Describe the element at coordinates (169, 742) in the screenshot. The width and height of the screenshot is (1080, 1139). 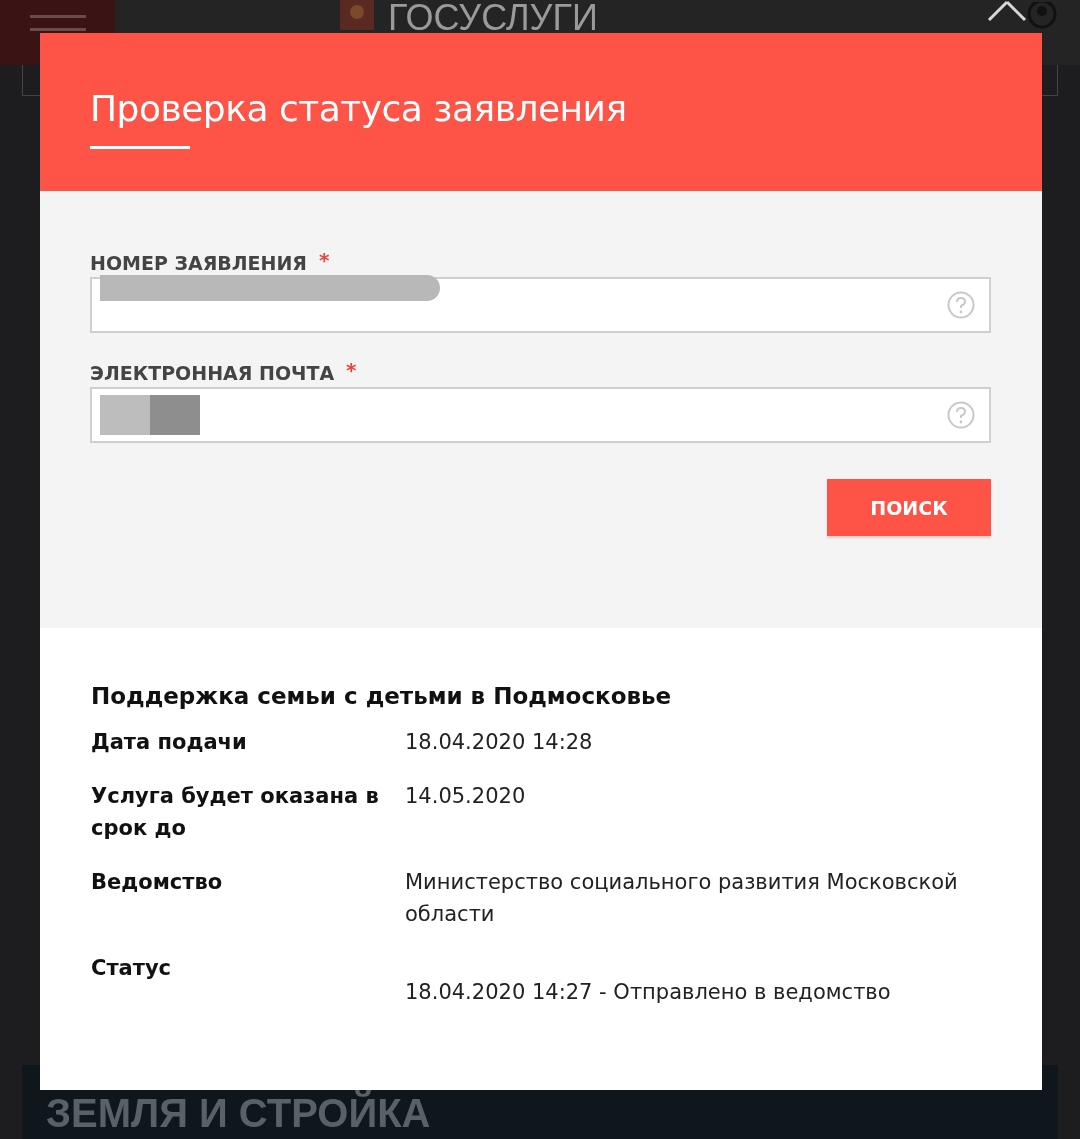
I see `detail-label: Дата подачи` at that location.